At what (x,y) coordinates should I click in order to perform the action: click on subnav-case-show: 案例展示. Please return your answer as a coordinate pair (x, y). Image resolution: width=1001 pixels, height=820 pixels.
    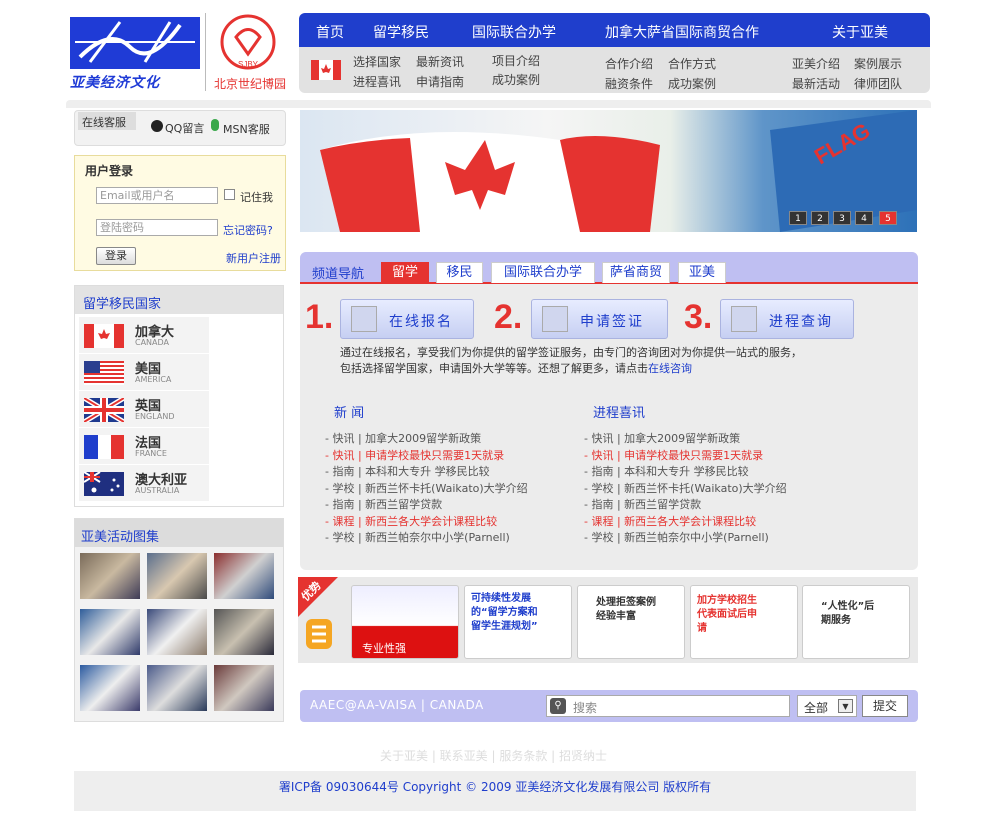
    Looking at the image, I should click on (878, 63).